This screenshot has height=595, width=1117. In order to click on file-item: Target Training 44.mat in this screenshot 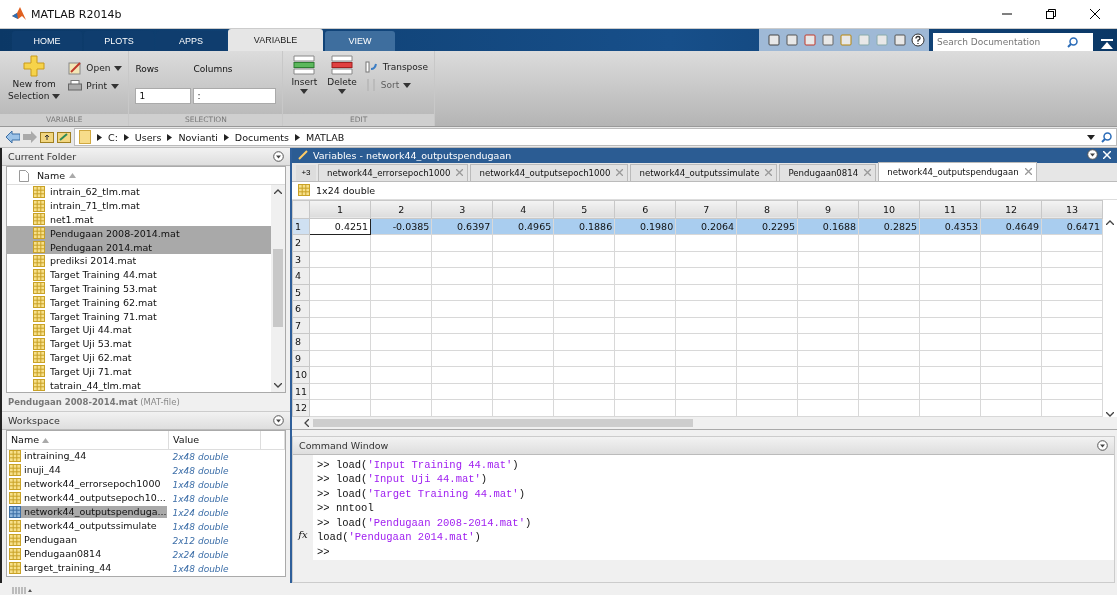, I will do `click(139, 274)`.